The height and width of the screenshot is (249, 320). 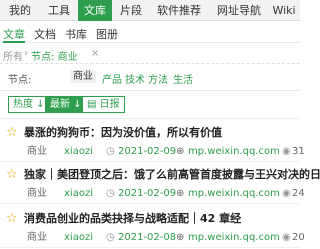 What do you see at coordinates (14, 42) in the screenshot?
I see `active-subtab-indicator` at bounding box center [14, 42].